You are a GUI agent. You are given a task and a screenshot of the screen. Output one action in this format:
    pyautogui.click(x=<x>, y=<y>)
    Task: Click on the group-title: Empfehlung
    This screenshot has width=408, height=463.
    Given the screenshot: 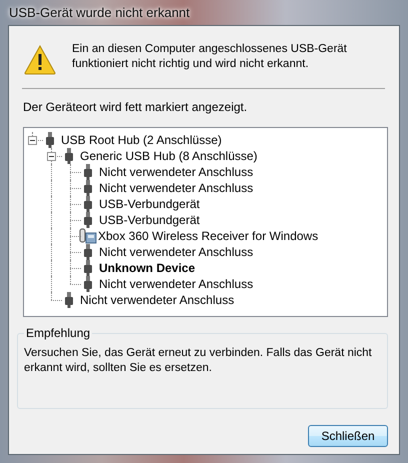 What is the action you would take?
    pyautogui.click(x=58, y=333)
    